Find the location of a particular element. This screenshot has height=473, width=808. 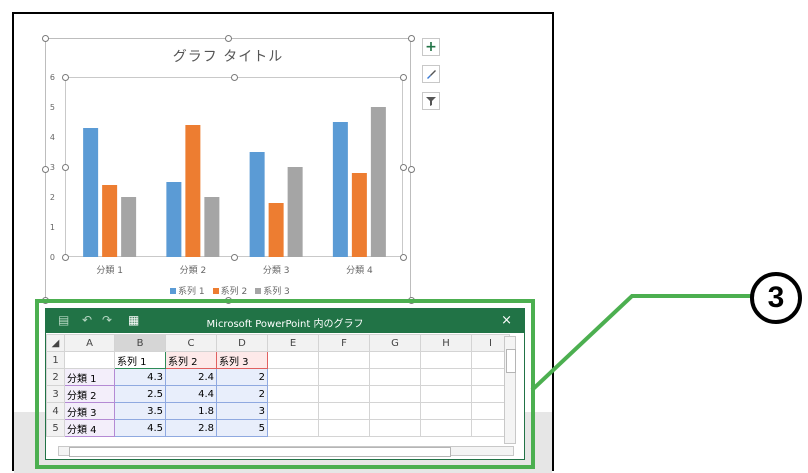

callout-line is located at coordinates (641, 343).